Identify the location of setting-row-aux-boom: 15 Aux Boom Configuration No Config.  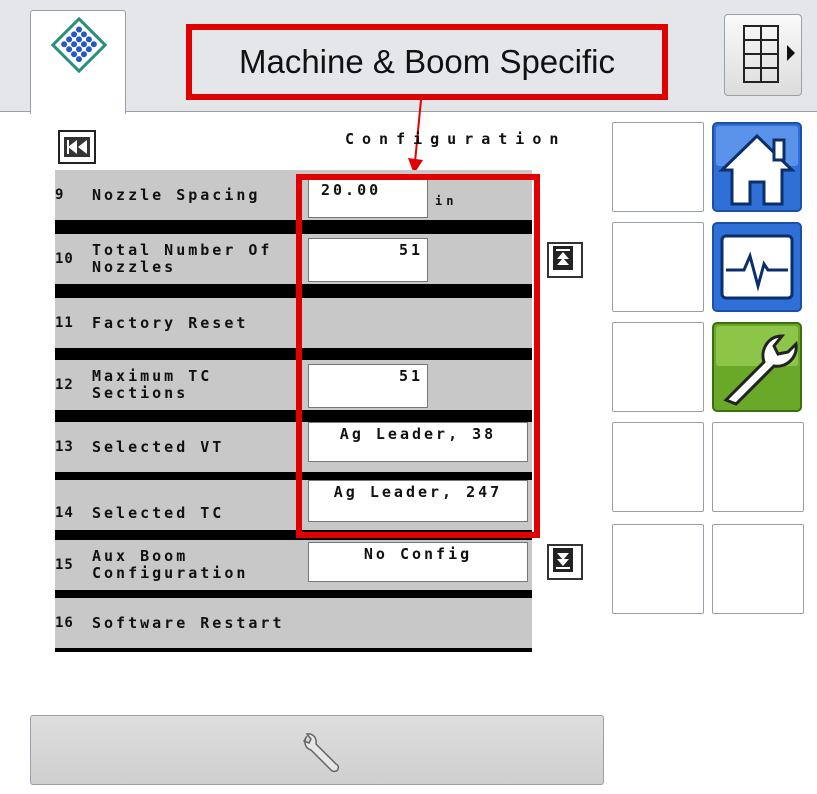
(293, 565).